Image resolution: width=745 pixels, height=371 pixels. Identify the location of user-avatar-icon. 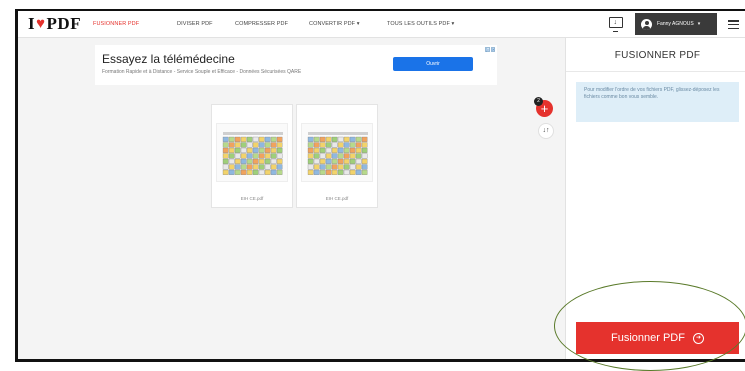
(646, 24).